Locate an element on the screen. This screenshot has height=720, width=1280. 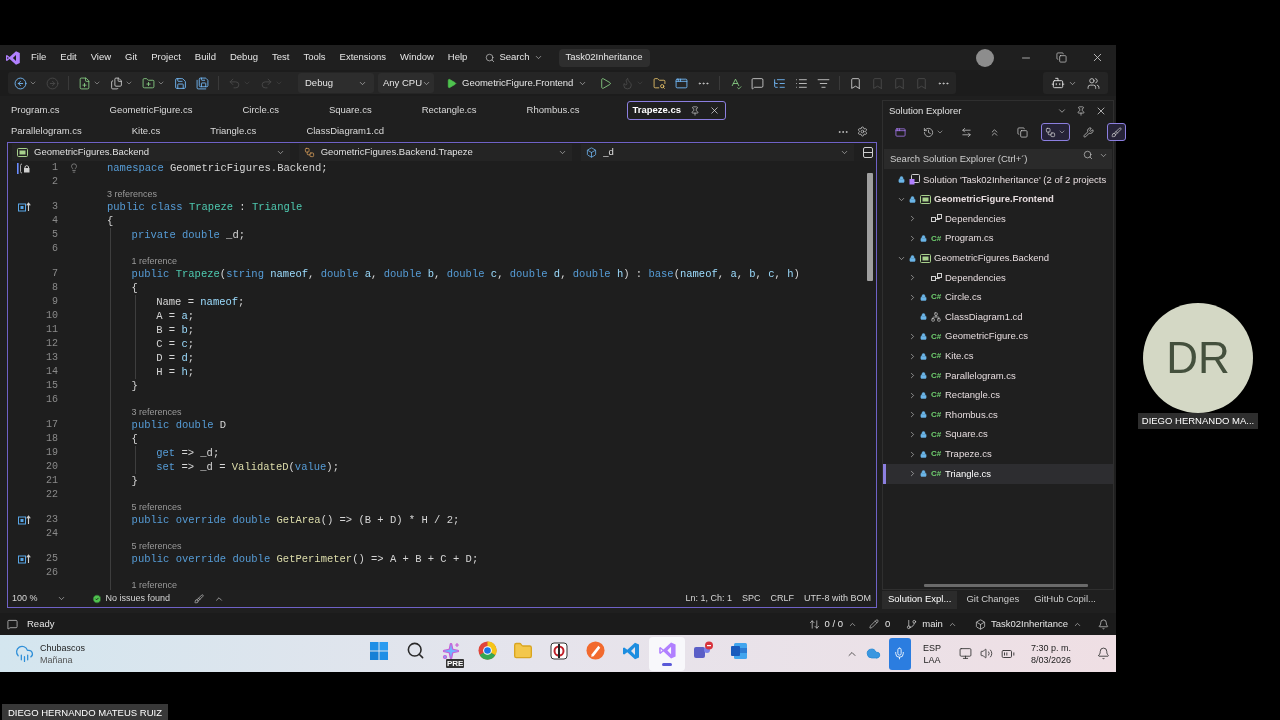
document-tab: Trapeze.cs is located at coordinates (676, 110).